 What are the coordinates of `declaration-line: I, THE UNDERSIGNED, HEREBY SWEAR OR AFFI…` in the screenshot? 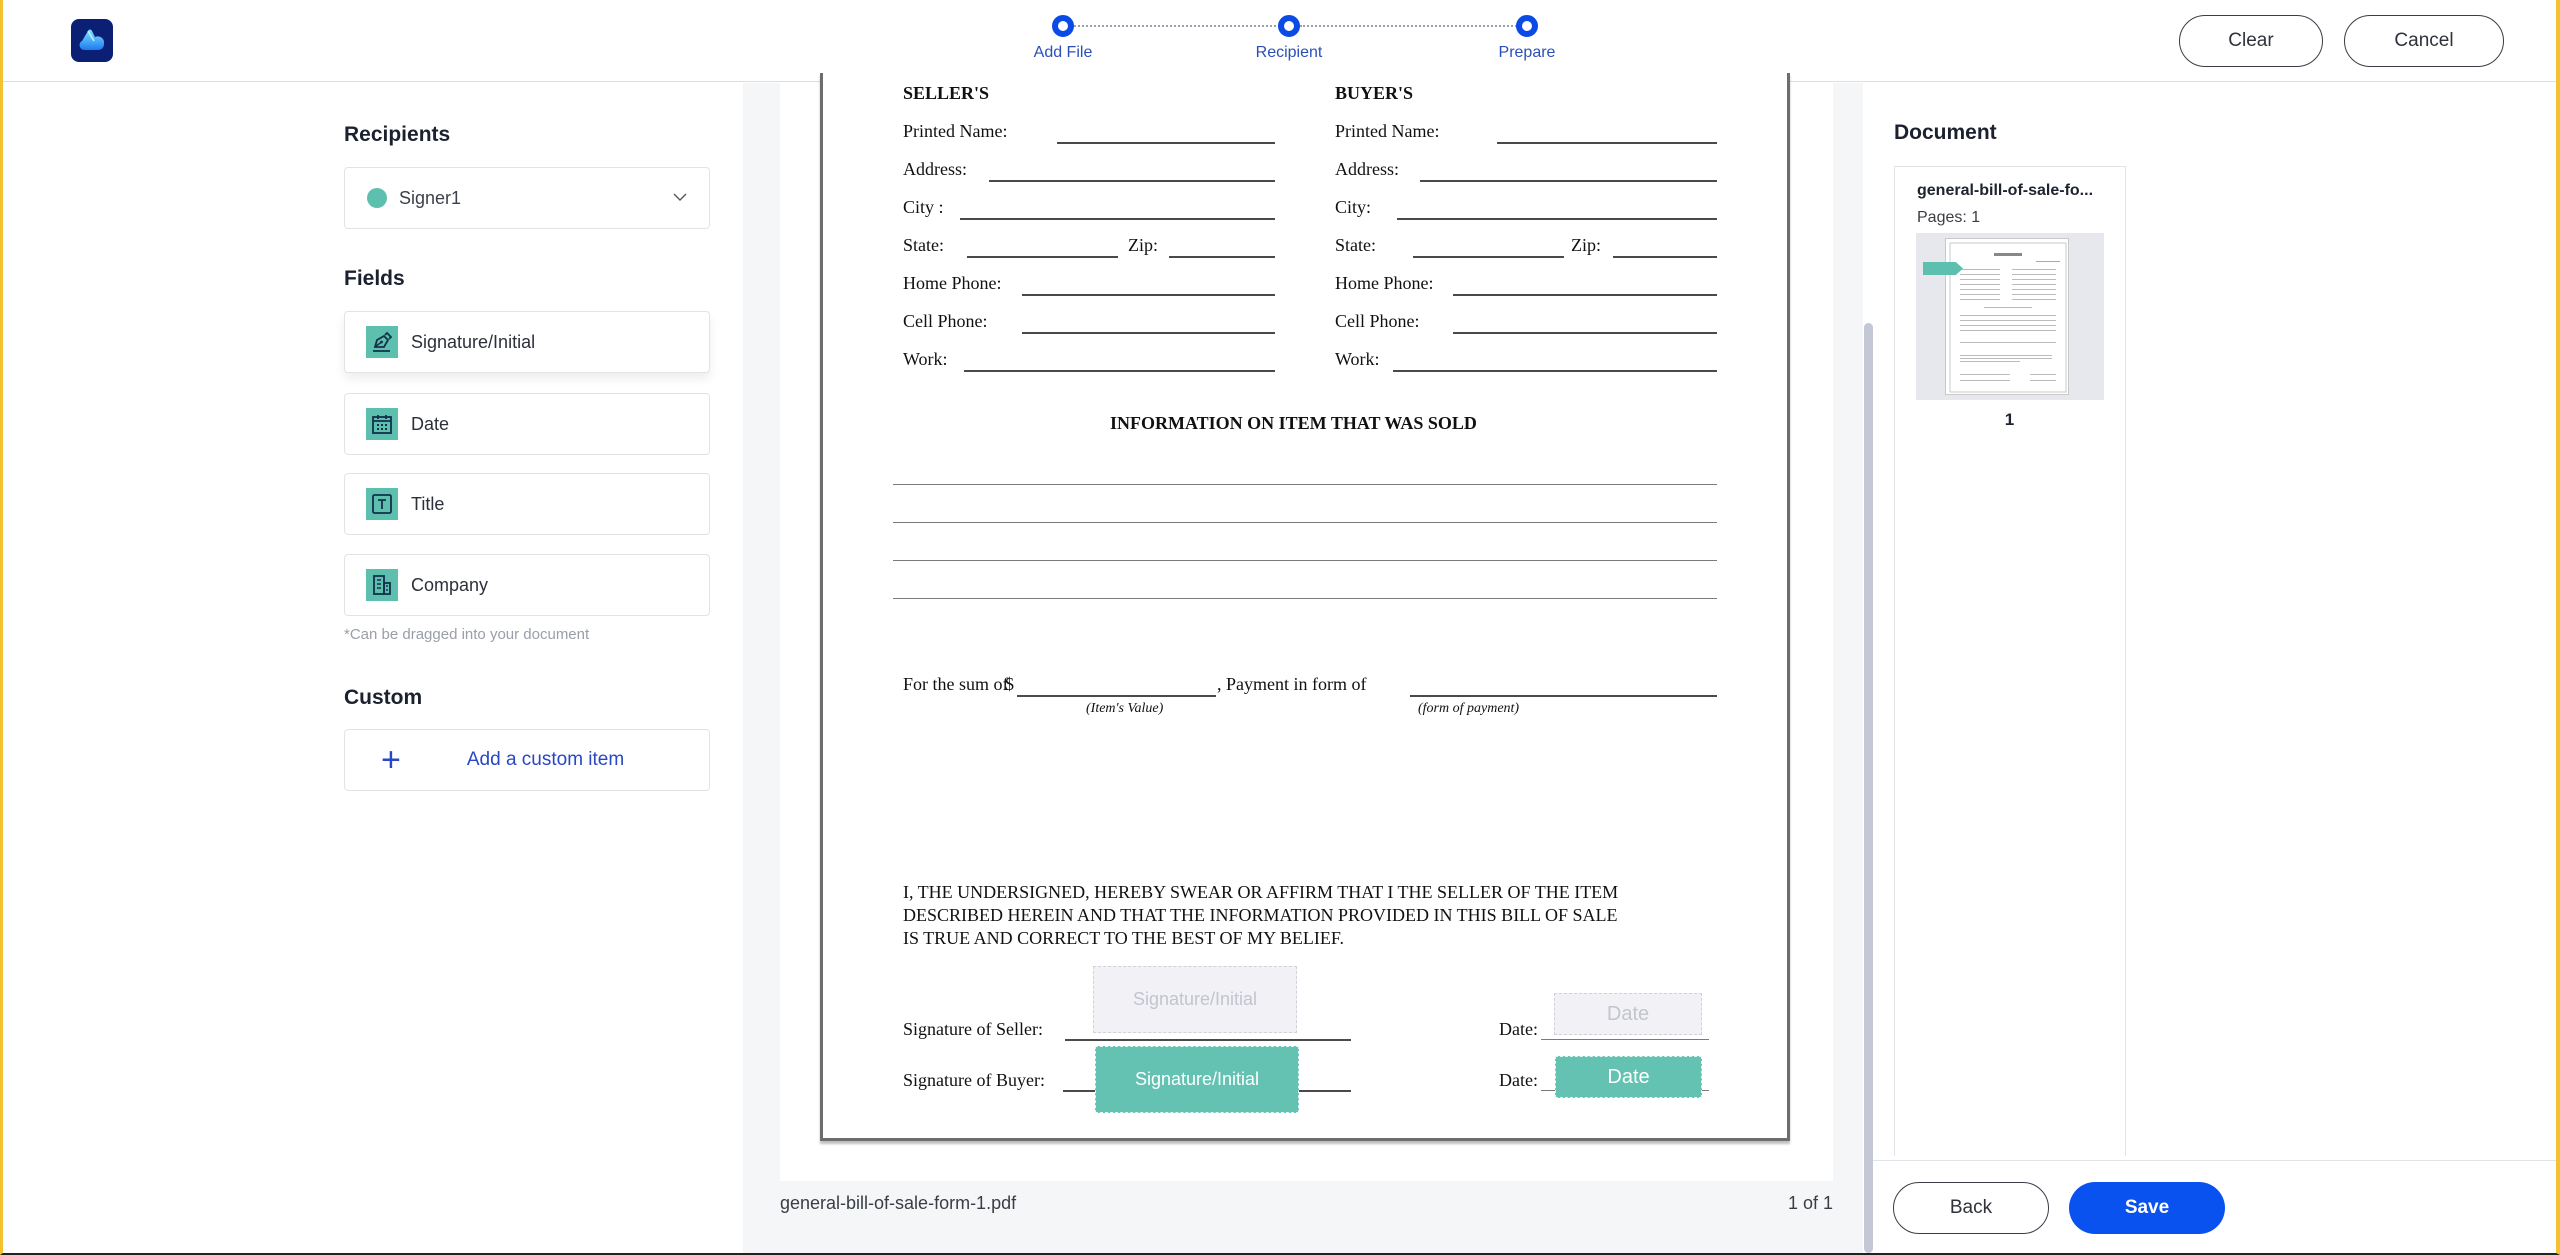 It's located at (1261, 892).